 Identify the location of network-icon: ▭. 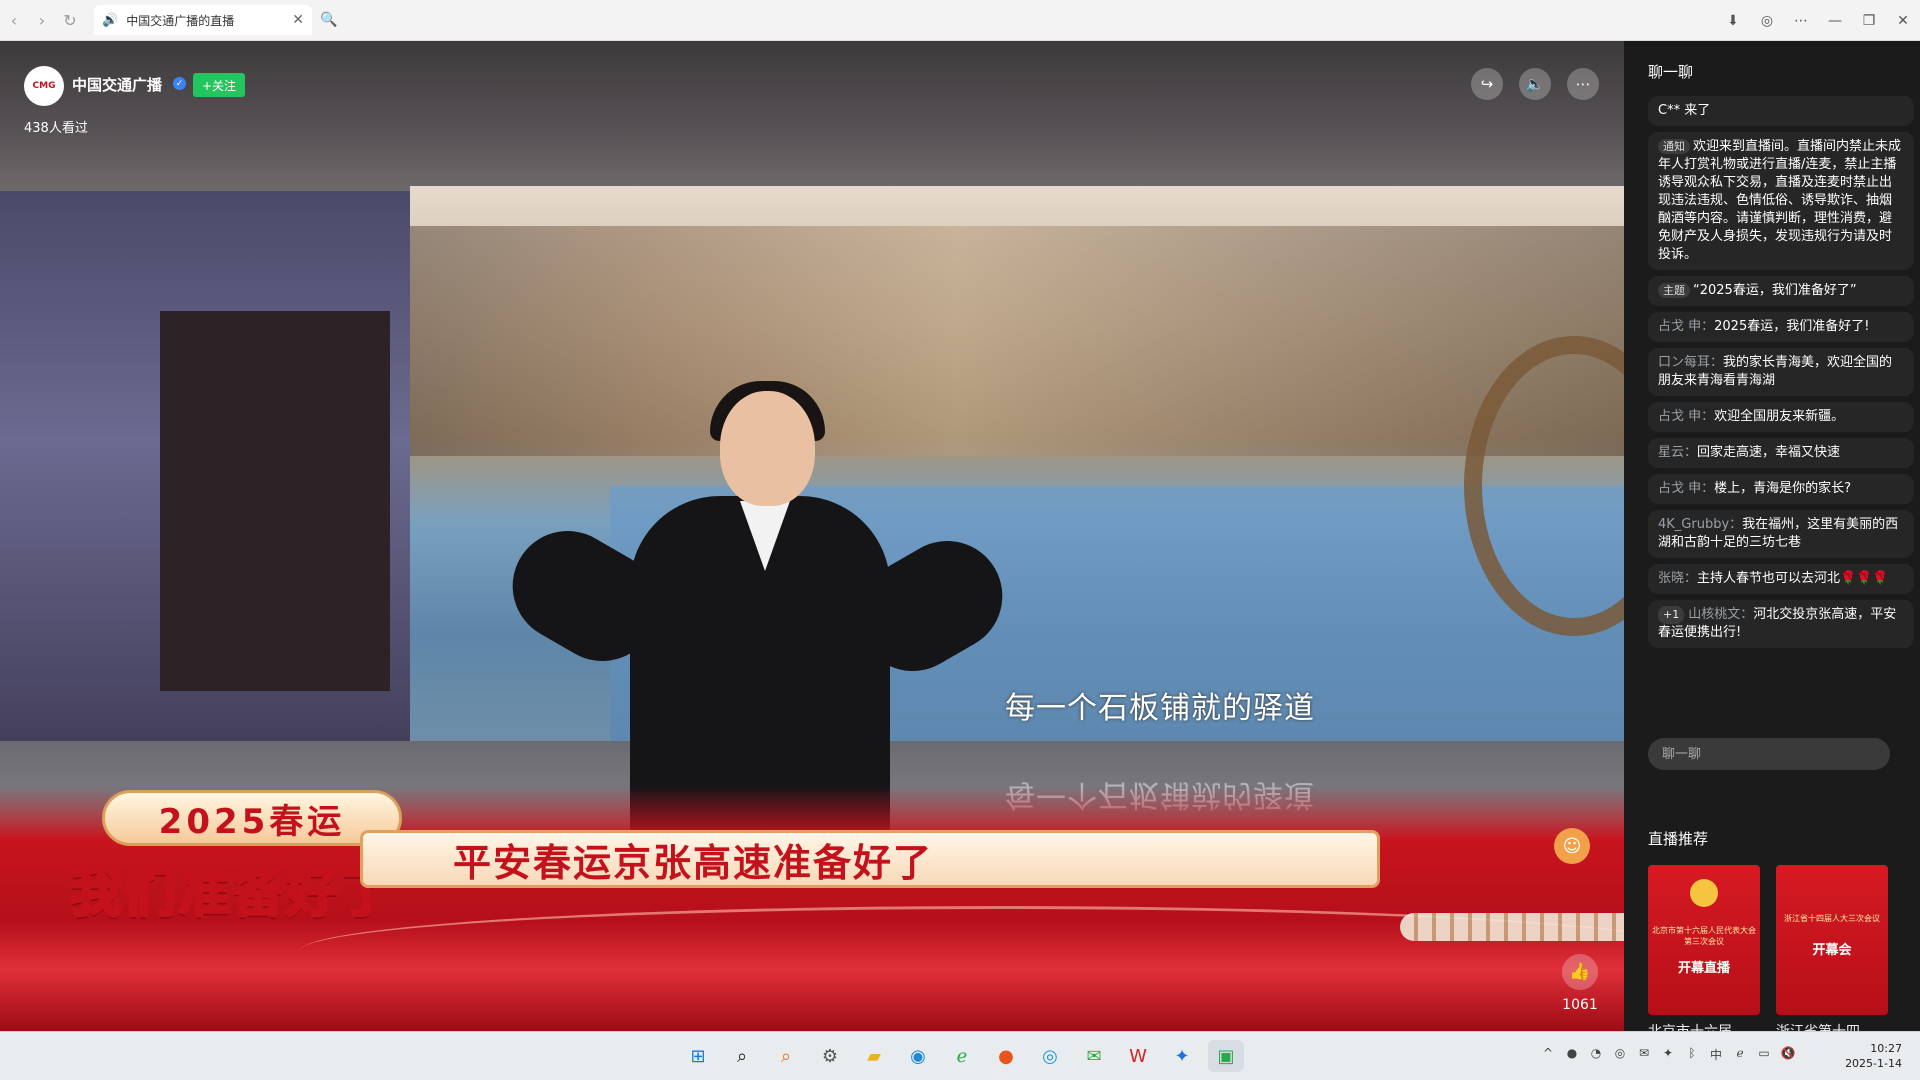
(1764, 1054).